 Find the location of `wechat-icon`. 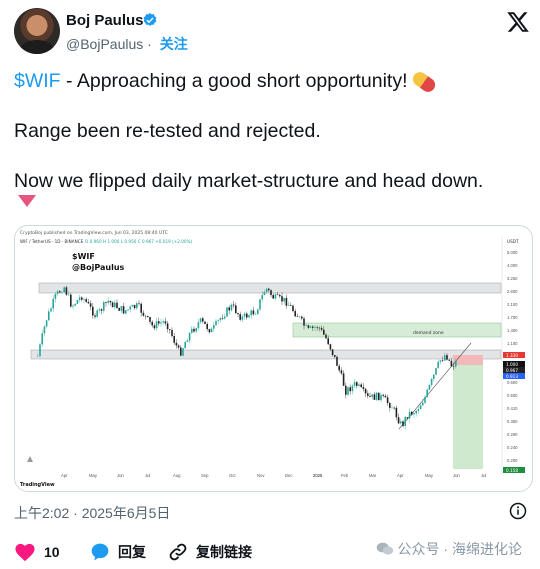

wechat-icon is located at coordinates (384, 548).